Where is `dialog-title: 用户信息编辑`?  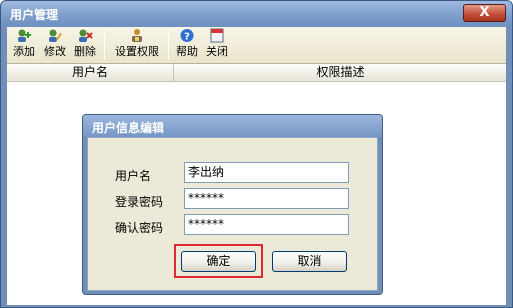
dialog-title: 用户信息编辑 is located at coordinates (128, 128).